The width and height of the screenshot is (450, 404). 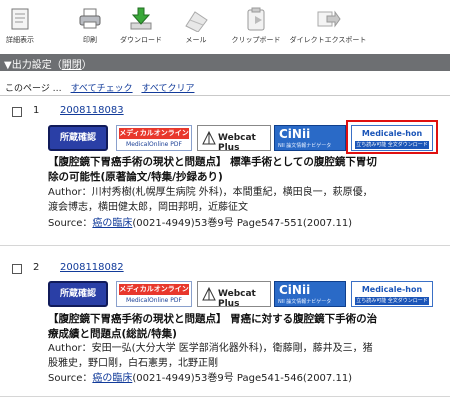 What do you see at coordinates (133, 363) in the screenshot?
I see `record-author-line: 股雅史，野口剛，白石憲男，北野正剛` at bounding box center [133, 363].